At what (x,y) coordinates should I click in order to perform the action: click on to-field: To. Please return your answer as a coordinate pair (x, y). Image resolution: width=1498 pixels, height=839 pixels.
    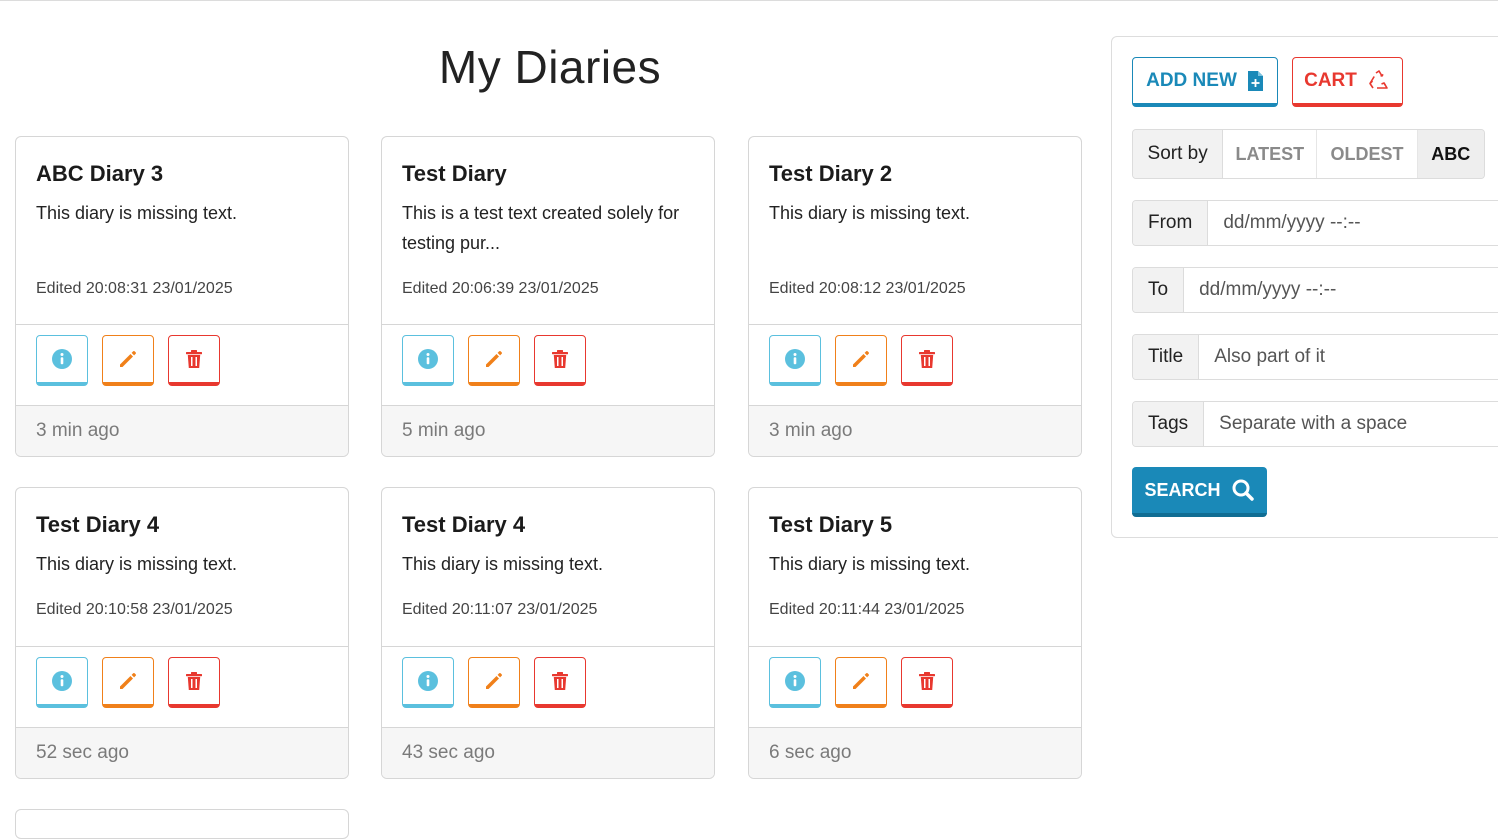
    Looking at the image, I should click on (1315, 290).